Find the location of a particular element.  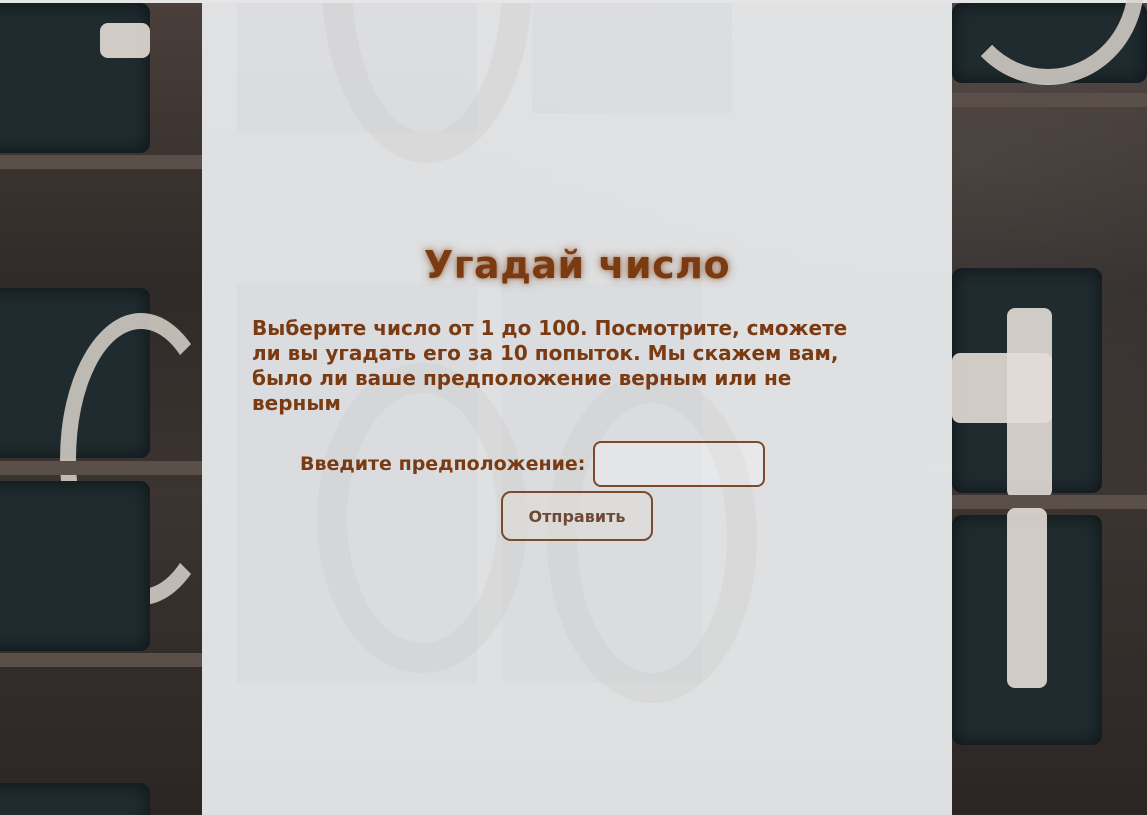

page-title: Угадай число is located at coordinates (577, 265).